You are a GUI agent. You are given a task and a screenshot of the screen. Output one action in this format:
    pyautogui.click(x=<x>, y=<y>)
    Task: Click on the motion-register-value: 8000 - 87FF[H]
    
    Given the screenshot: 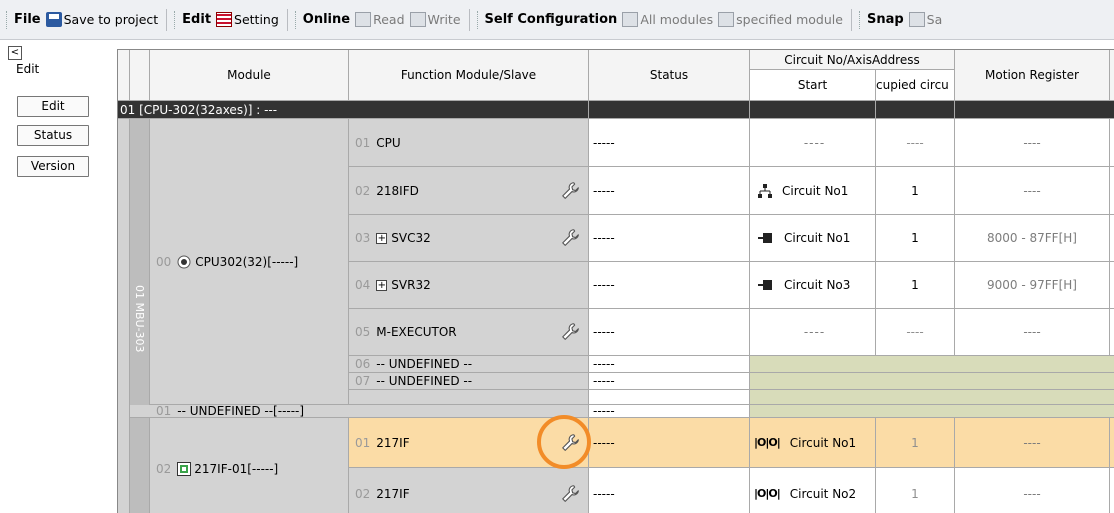 What is the action you would take?
    pyautogui.click(x=1032, y=238)
    